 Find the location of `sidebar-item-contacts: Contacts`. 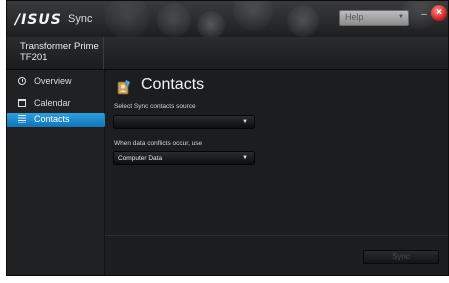

sidebar-item-contacts: Contacts is located at coordinates (58, 120).